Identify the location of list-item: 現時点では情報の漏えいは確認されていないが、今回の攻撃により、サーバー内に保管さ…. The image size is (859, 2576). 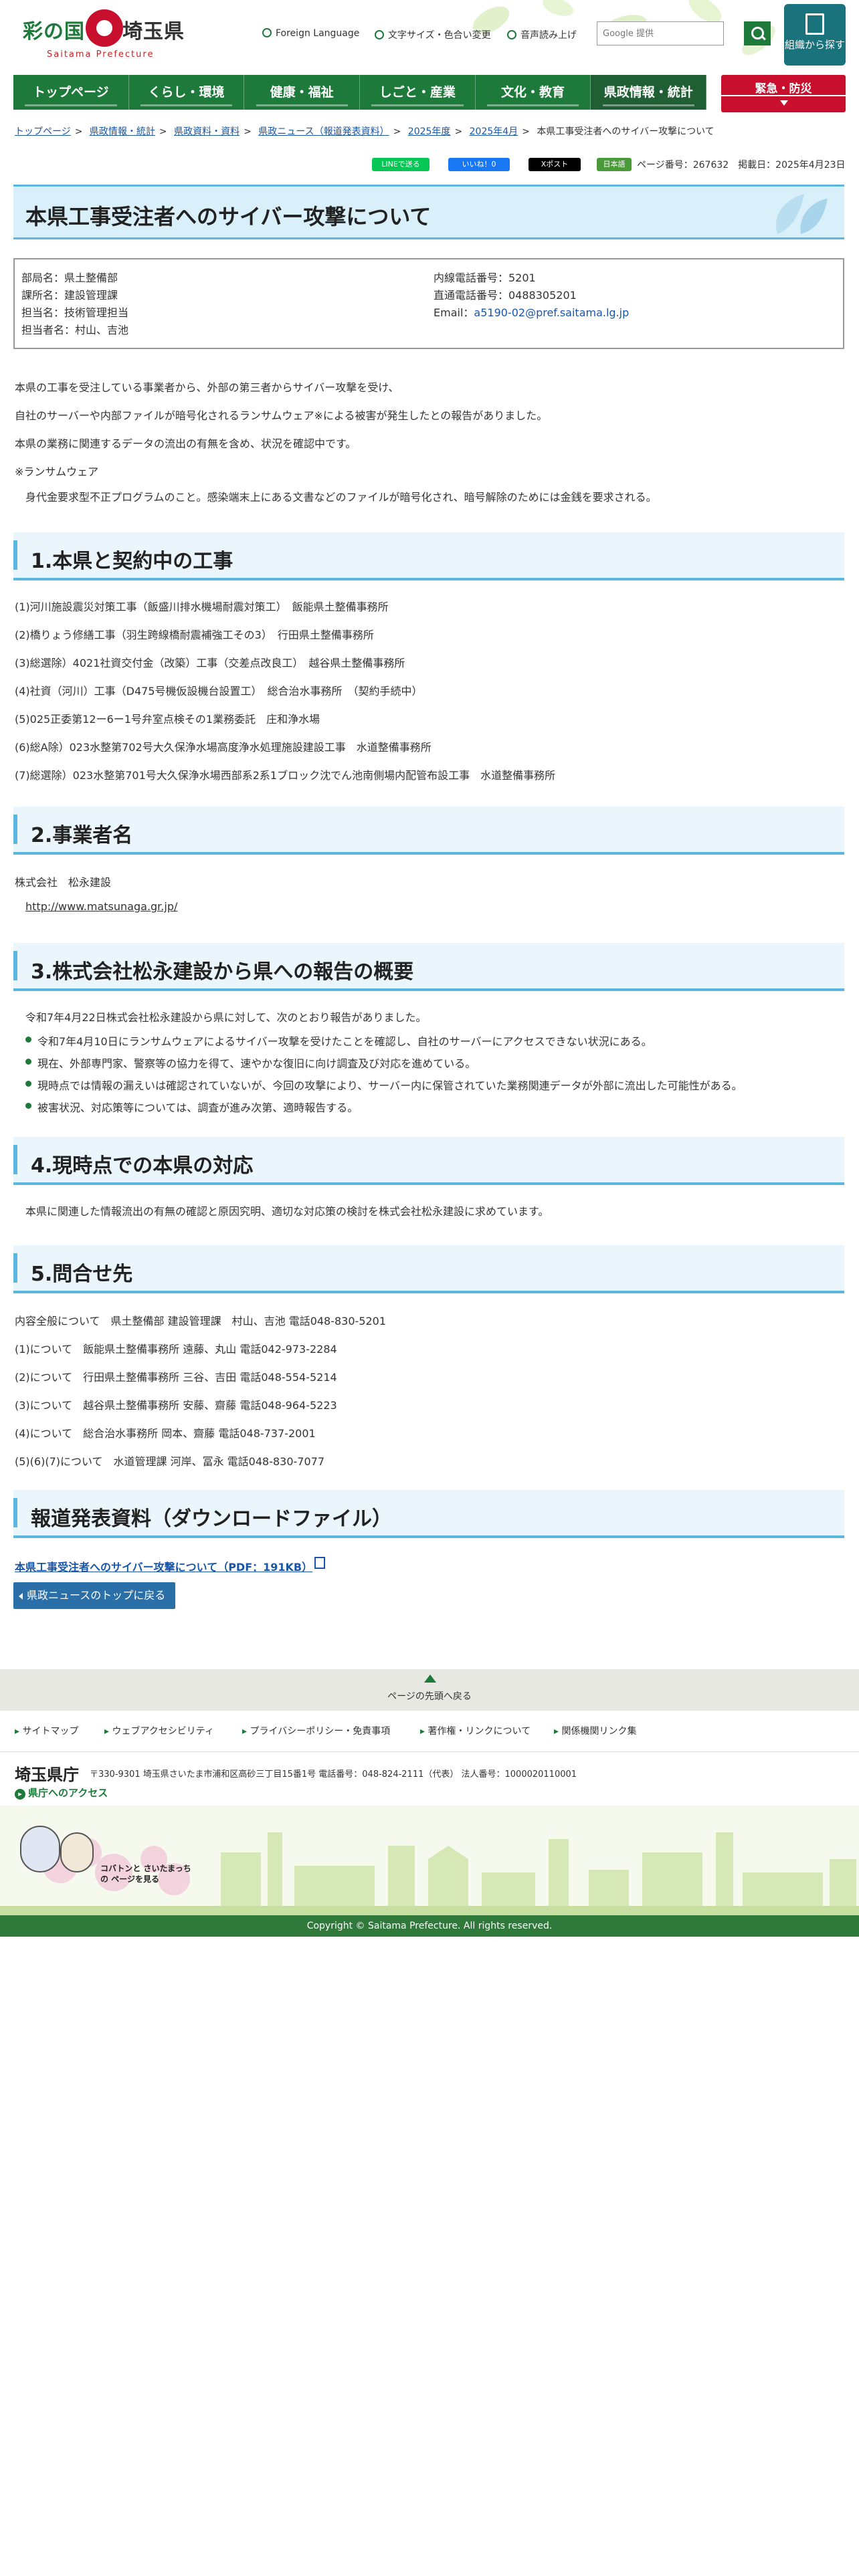
(384, 1085).